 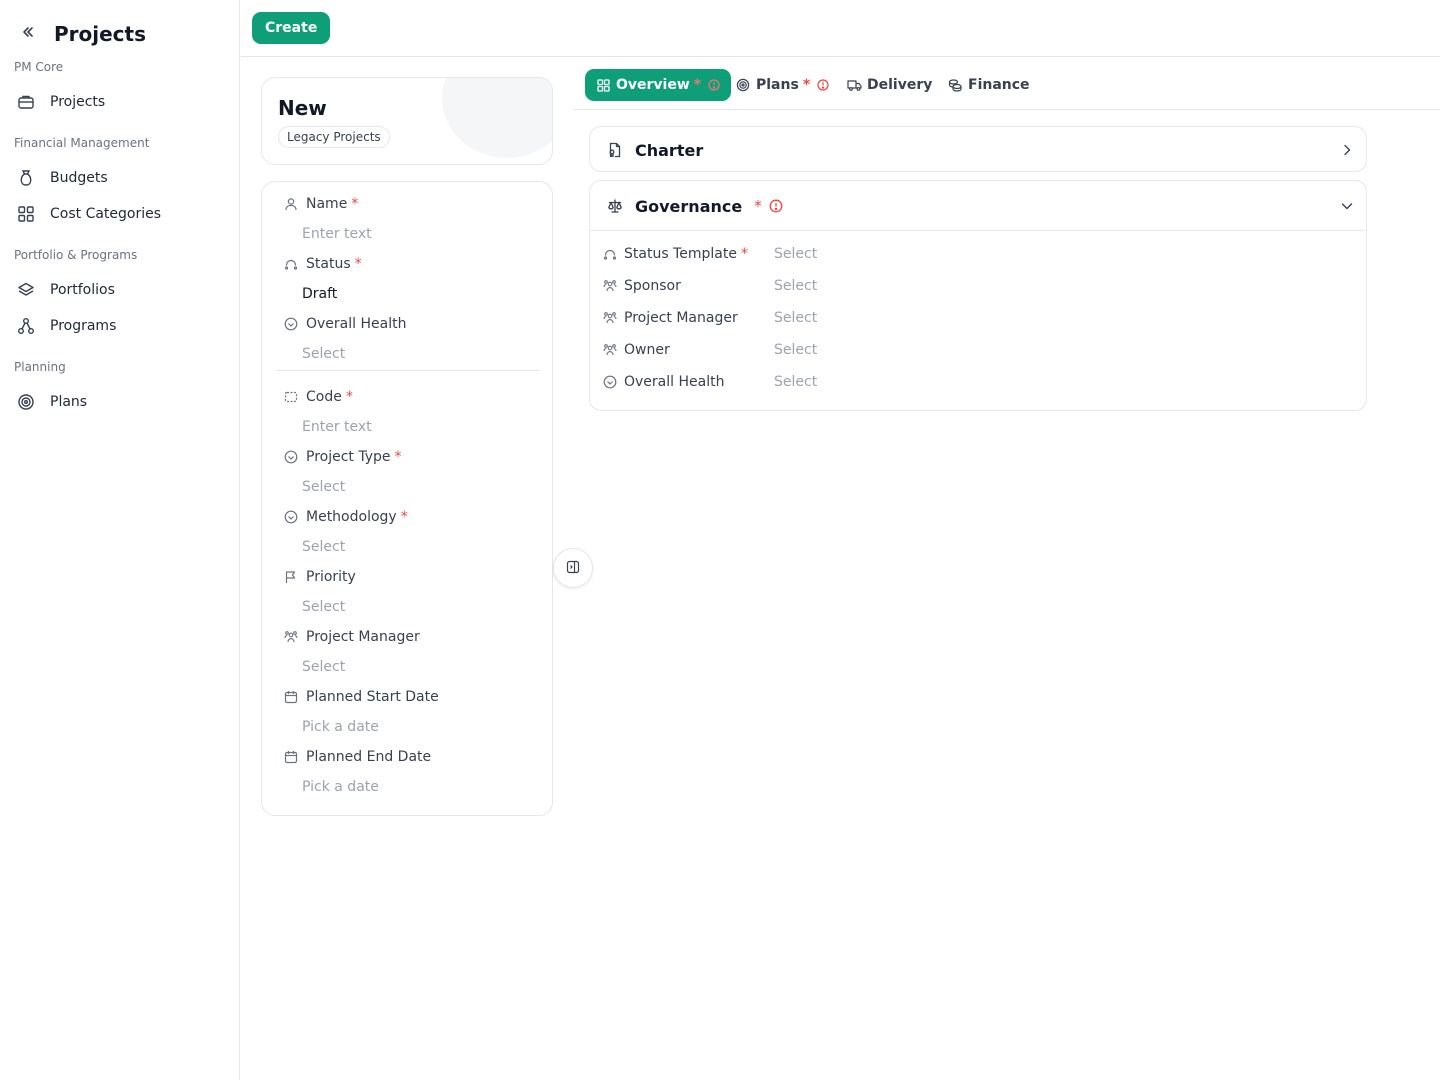 What do you see at coordinates (408, 370) in the screenshot?
I see `form-divider` at bounding box center [408, 370].